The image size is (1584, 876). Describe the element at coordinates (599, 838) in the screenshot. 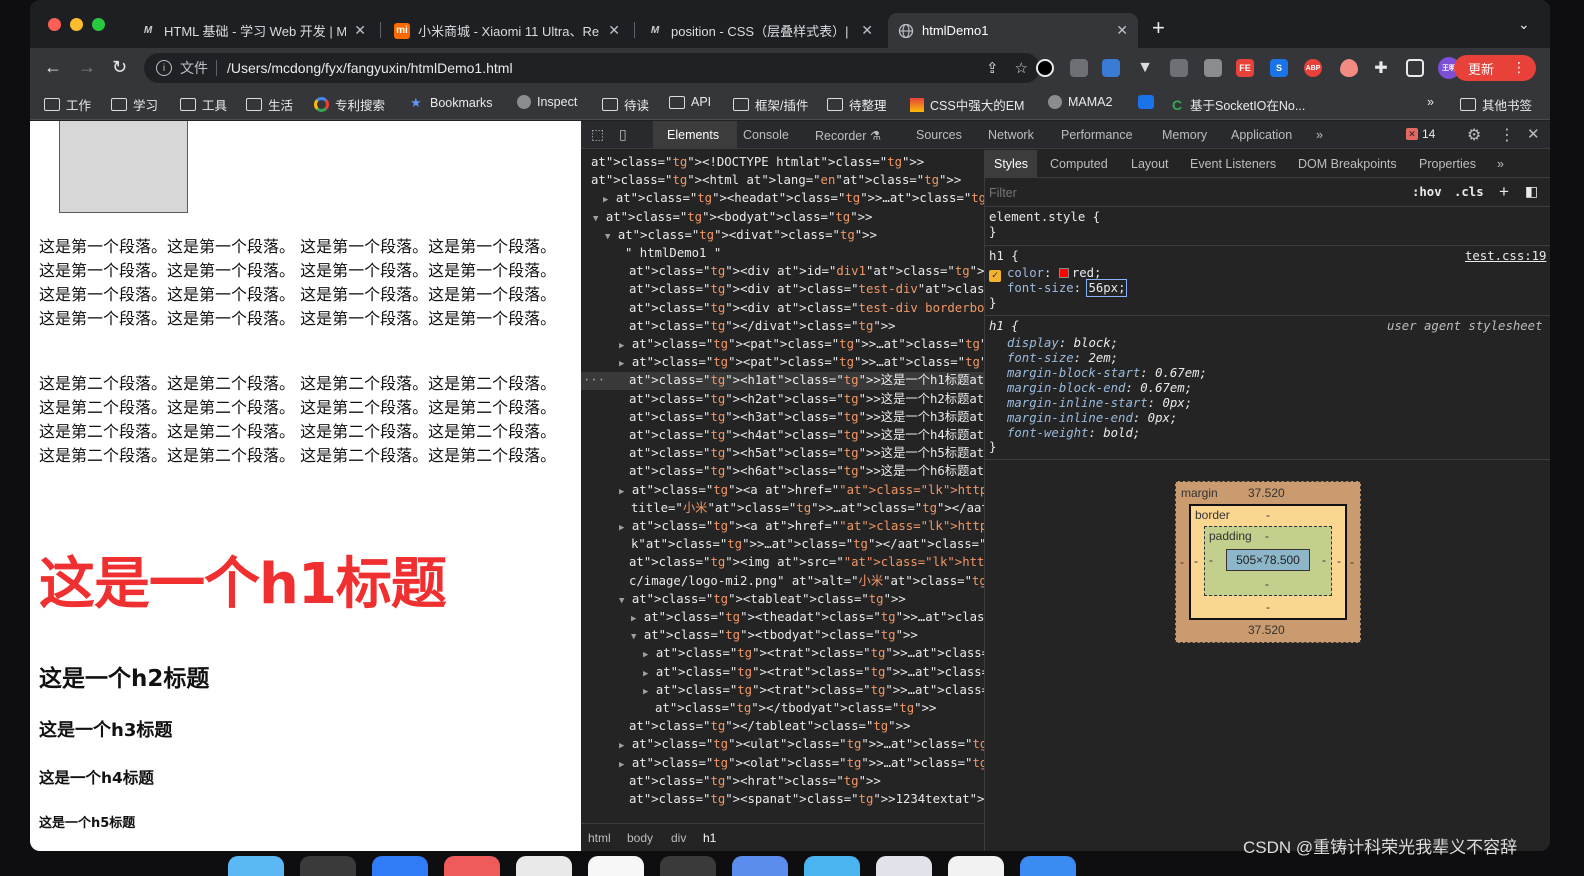

I see `breadcrumb-item: html` at that location.